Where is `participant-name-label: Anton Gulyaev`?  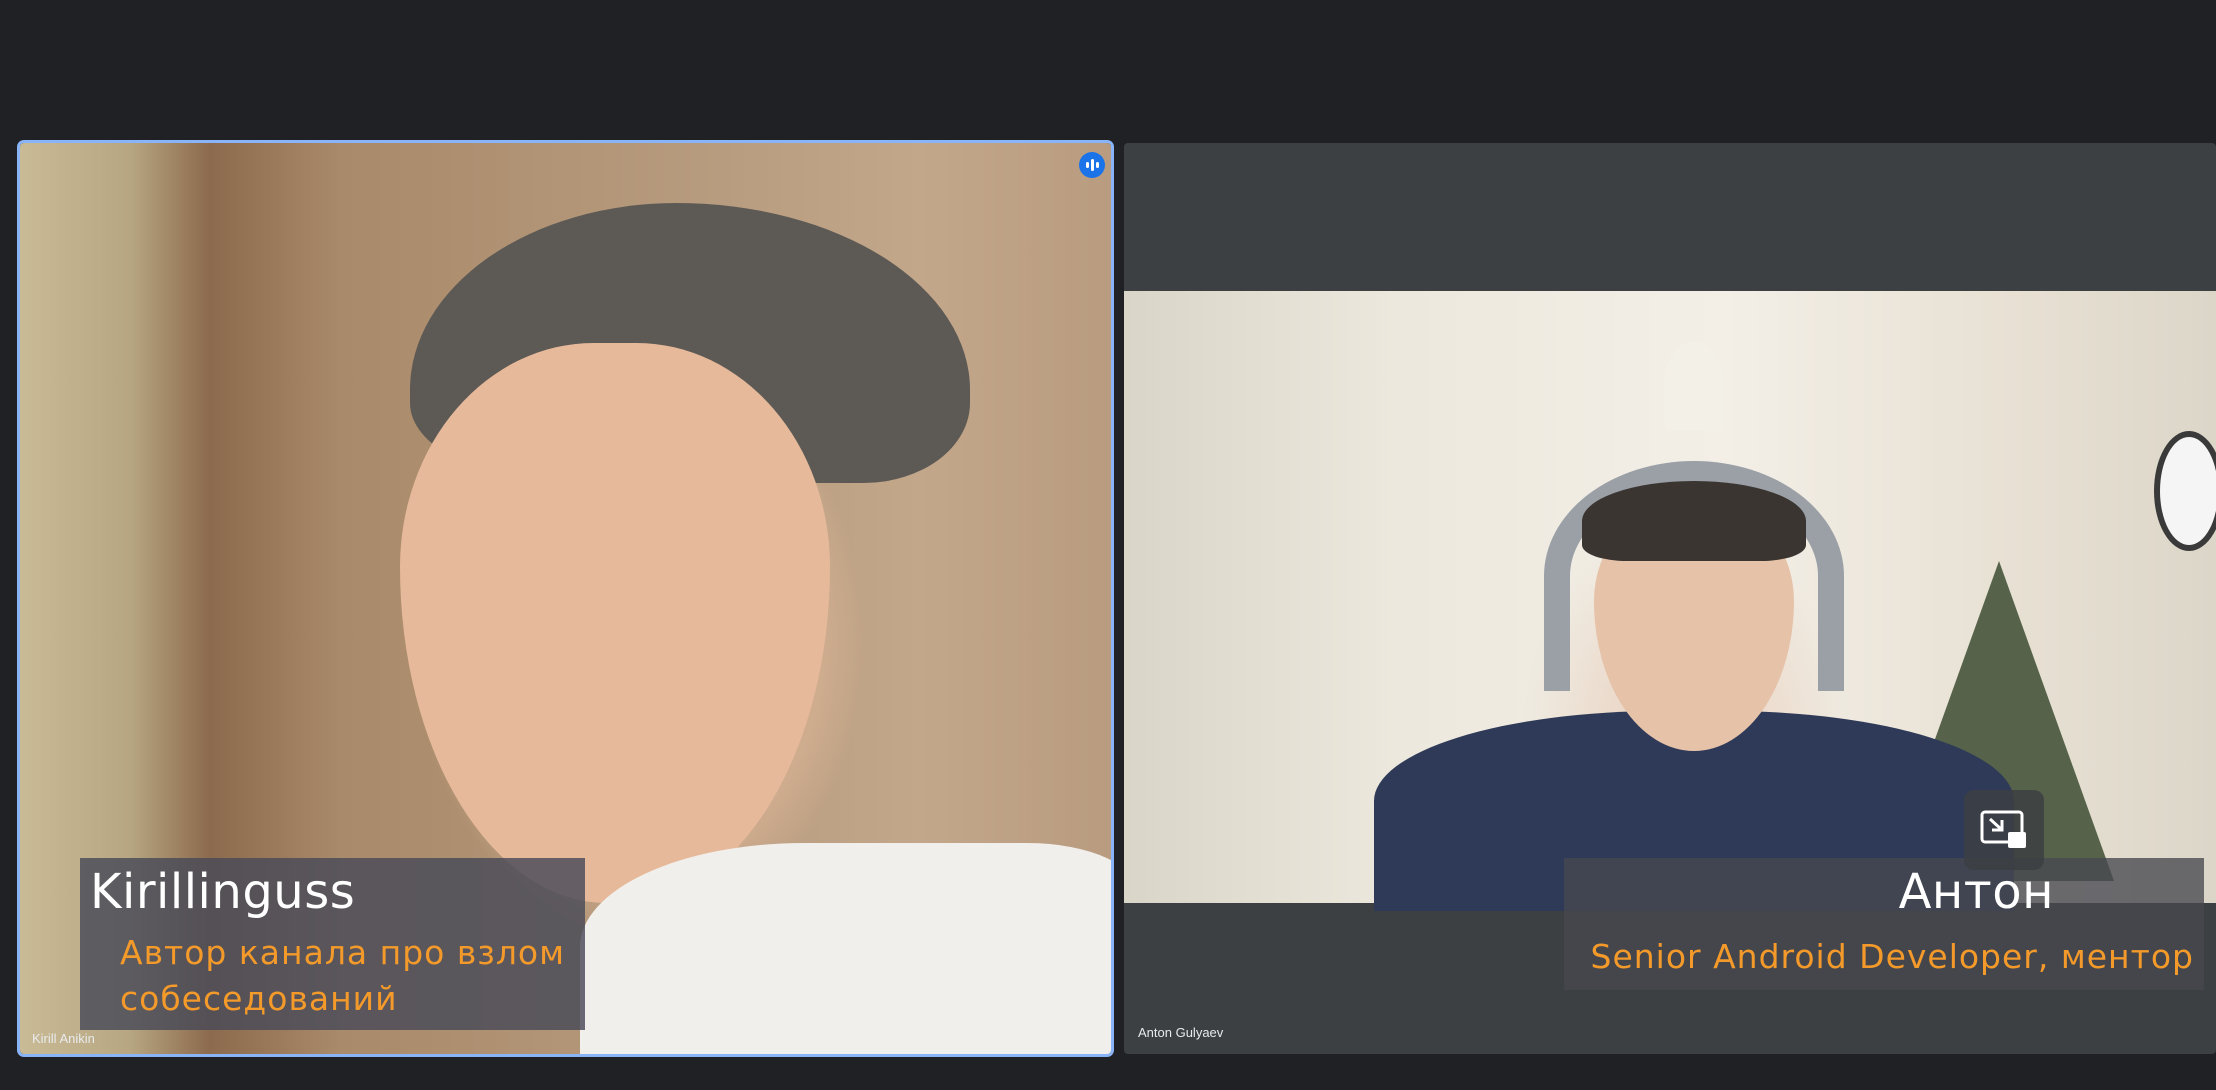 participant-name-label: Anton Gulyaev is located at coordinates (1181, 1032).